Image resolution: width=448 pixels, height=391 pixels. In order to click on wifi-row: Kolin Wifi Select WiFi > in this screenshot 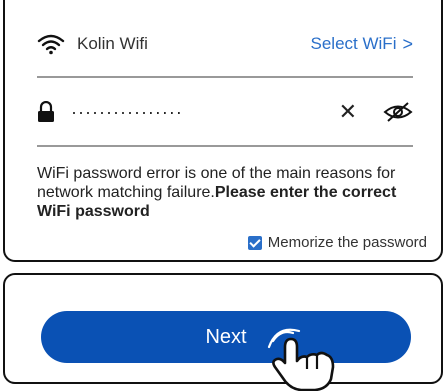, I will do `click(225, 44)`.